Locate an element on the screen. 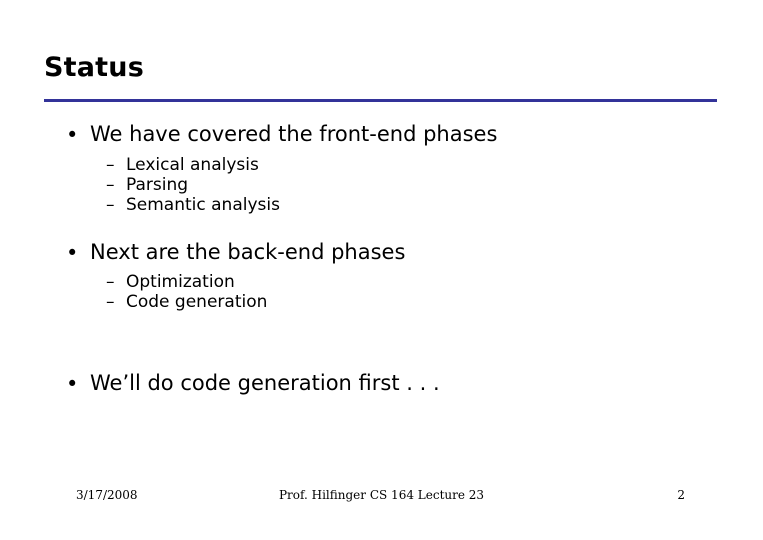  page-title: Status is located at coordinates (94, 67).